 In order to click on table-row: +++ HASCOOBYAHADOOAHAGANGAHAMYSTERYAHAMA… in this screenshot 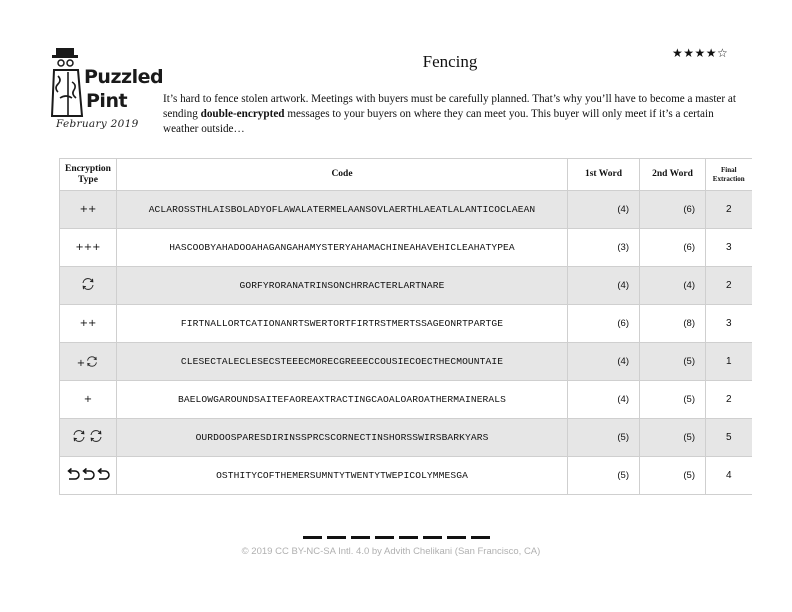, I will do `click(405, 247)`.